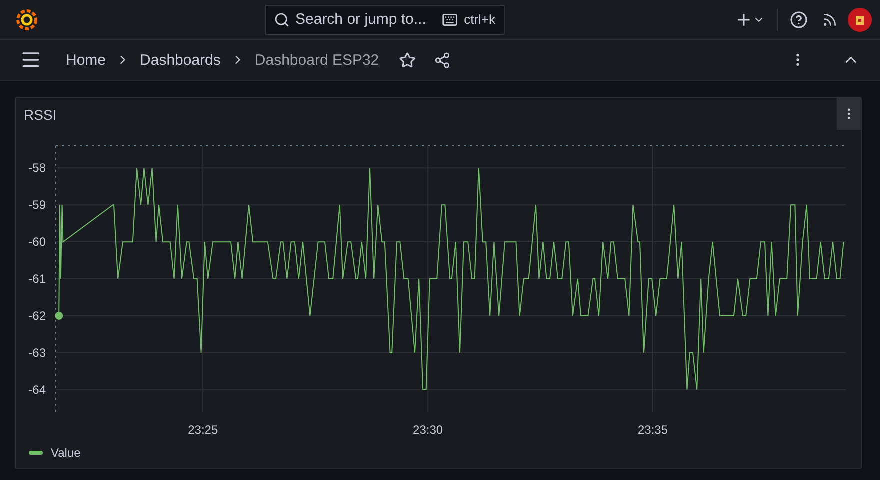  Describe the element at coordinates (860, 20) in the screenshot. I see `avatar-icon` at that location.